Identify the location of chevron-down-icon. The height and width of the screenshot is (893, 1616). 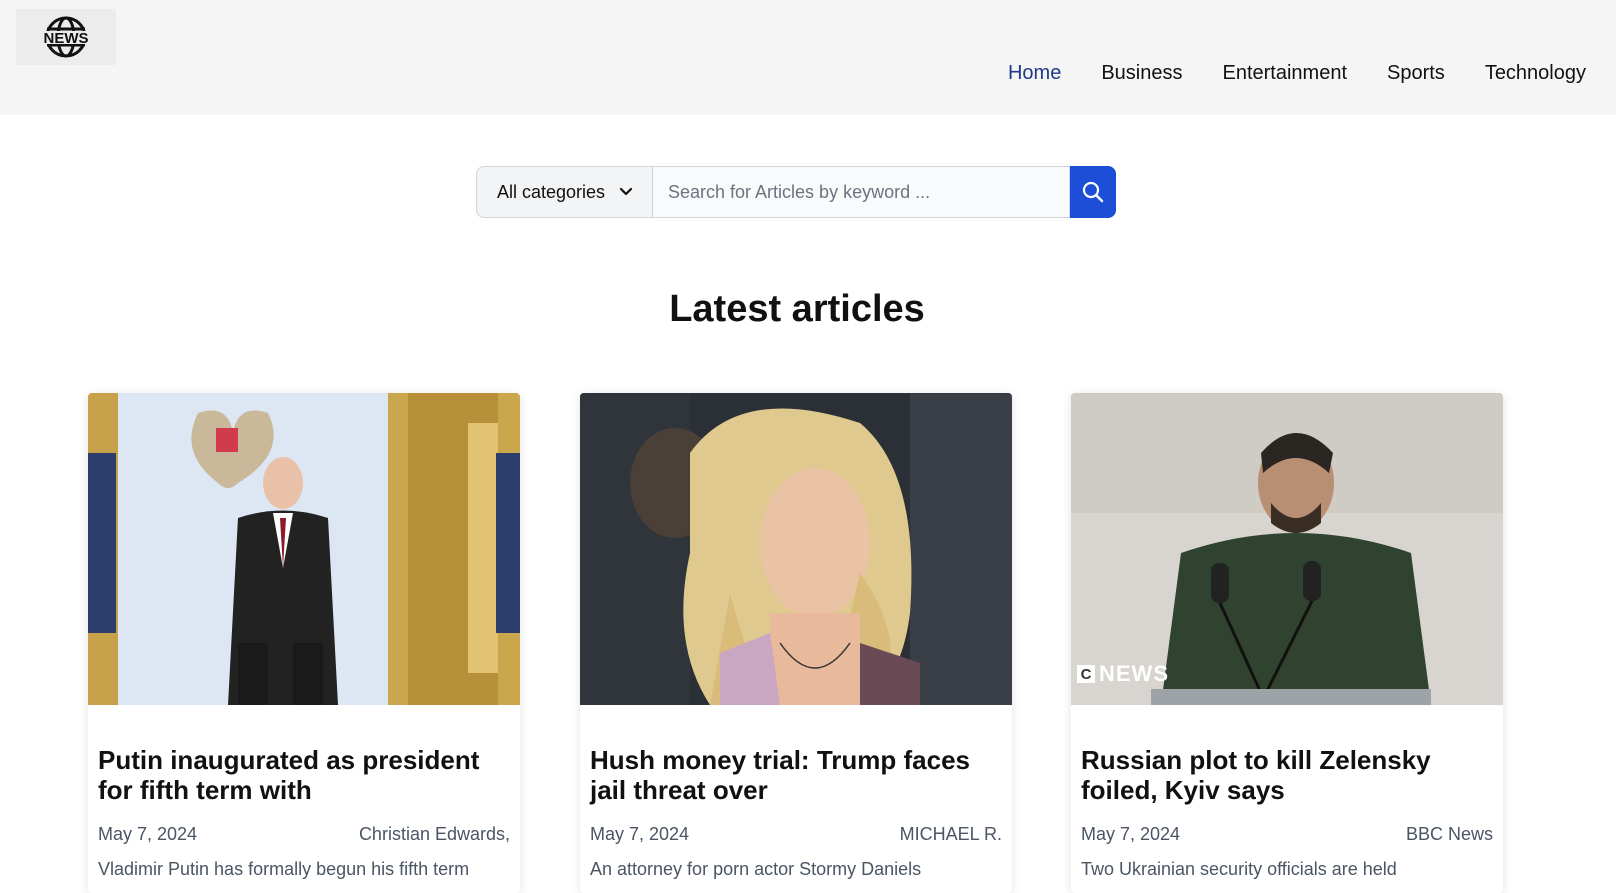
(626, 192).